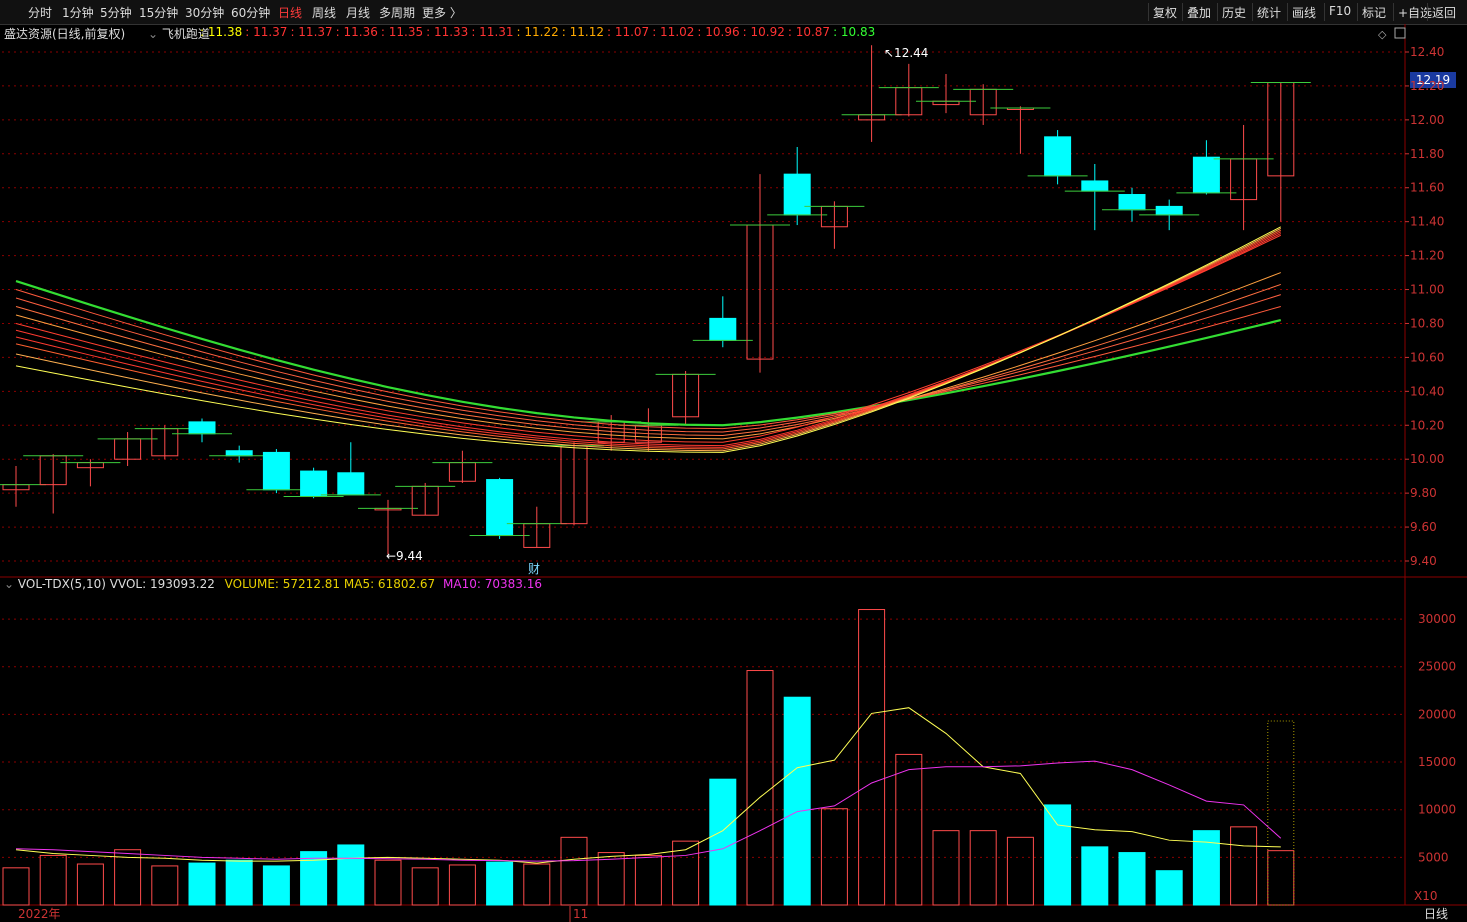  Describe the element at coordinates (492, 584) in the screenshot. I see `ma10-value: MA10: 70383.16` at that location.